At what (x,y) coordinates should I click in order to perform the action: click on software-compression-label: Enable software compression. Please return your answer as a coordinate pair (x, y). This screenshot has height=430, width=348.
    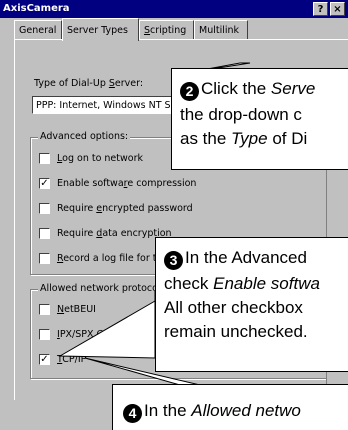
    Looking at the image, I should click on (127, 183).